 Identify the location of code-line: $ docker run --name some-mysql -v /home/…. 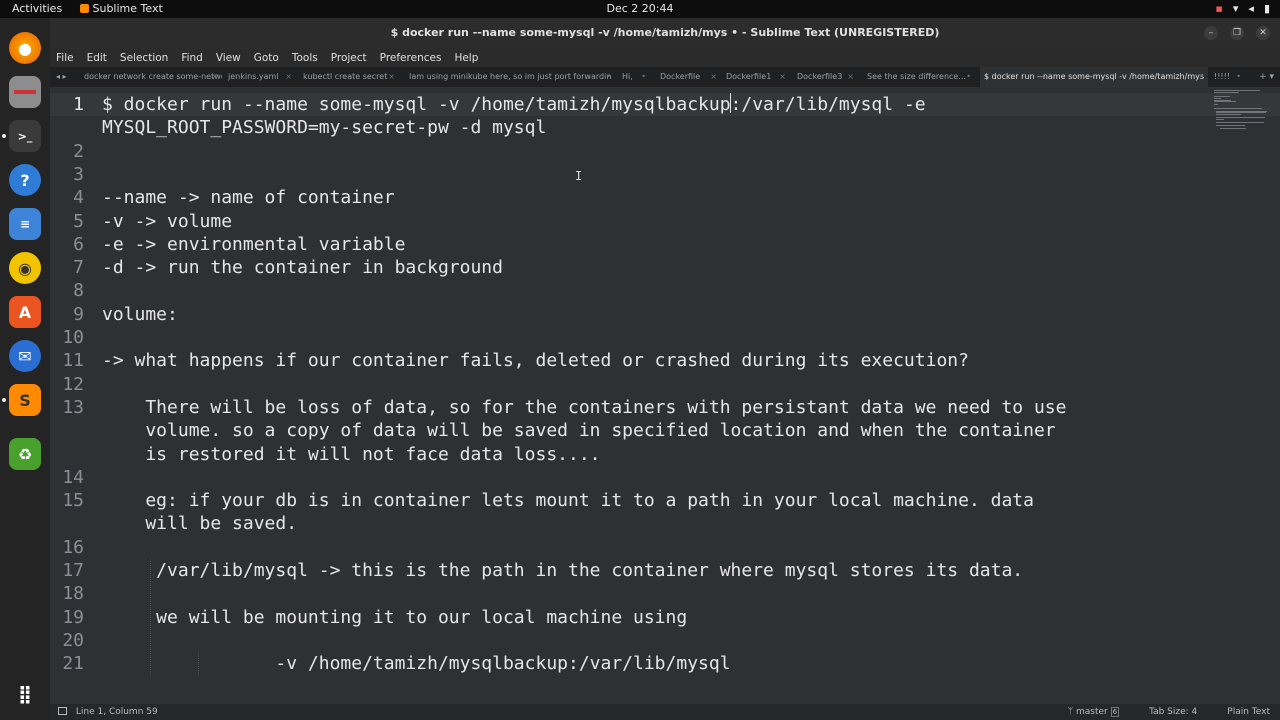
(514, 104).